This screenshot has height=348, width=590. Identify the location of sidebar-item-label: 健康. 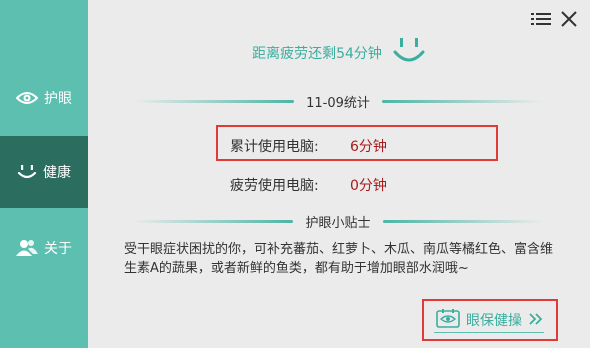
(57, 173).